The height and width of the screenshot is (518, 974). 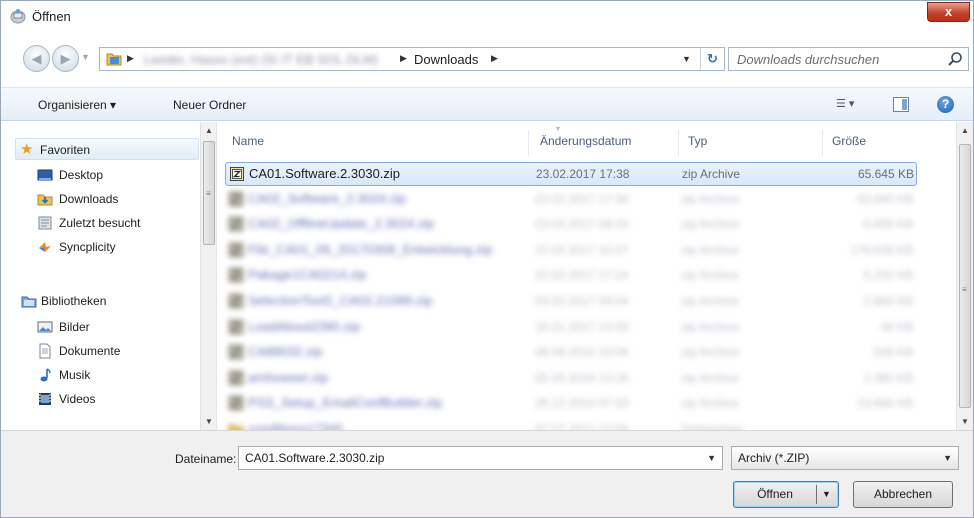 I want to click on recent-places-icon, so click(x=45, y=223).